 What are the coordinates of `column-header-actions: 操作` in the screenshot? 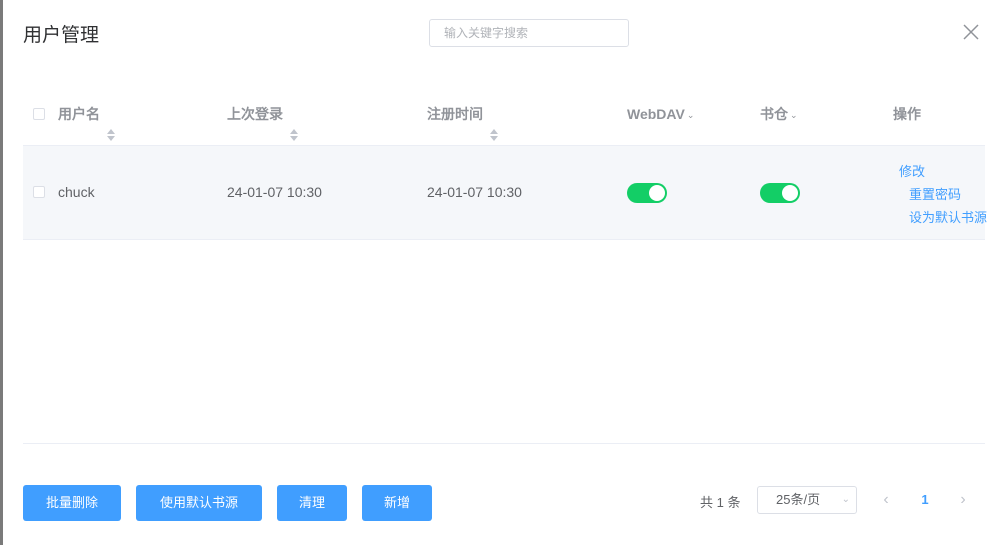 It's located at (907, 114).